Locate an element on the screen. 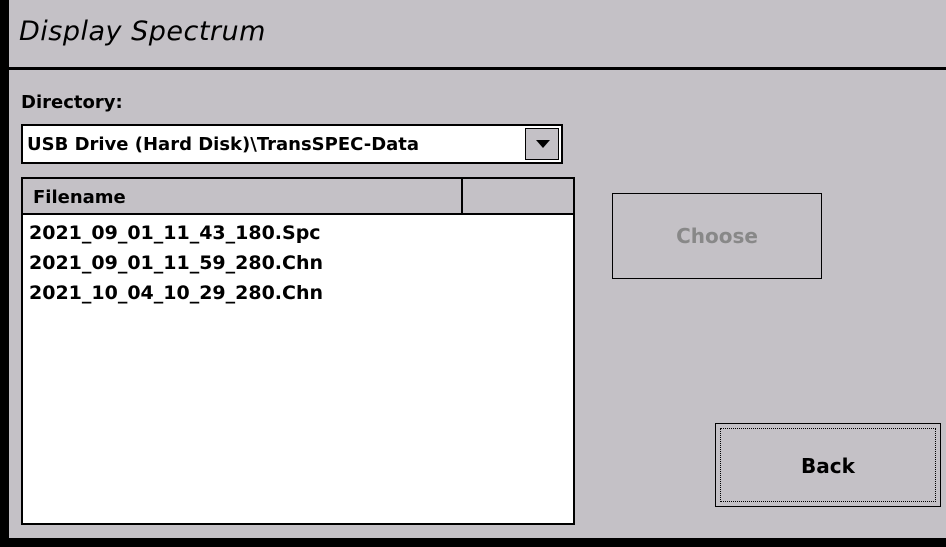 This screenshot has width=946, height=547. choose-button-label: Choose is located at coordinates (717, 236).